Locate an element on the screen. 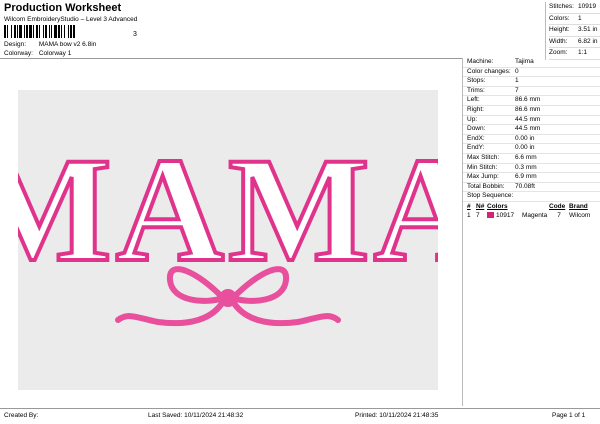 The width and height of the screenshot is (600, 424). stat-value: 6.82 in is located at coordinates (588, 41).